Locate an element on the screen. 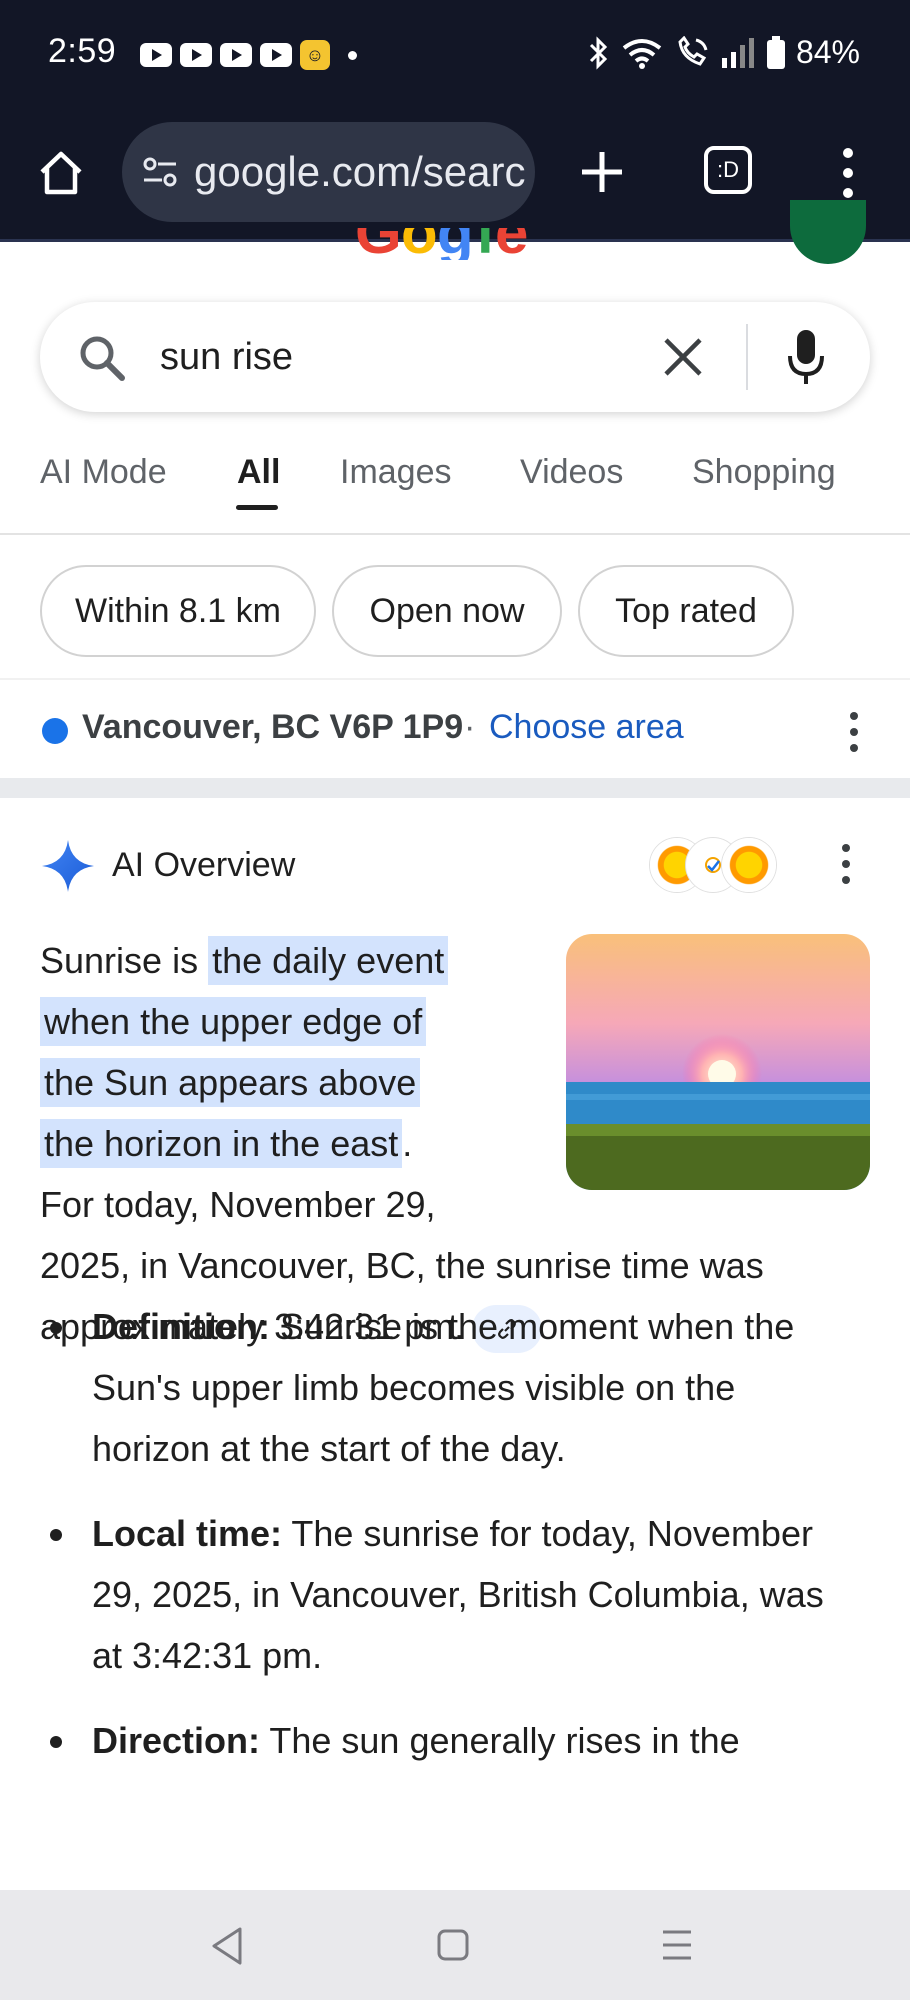 This screenshot has height=2000, width=910. address-bar: google.com/searc is located at coordinates (328, 172).